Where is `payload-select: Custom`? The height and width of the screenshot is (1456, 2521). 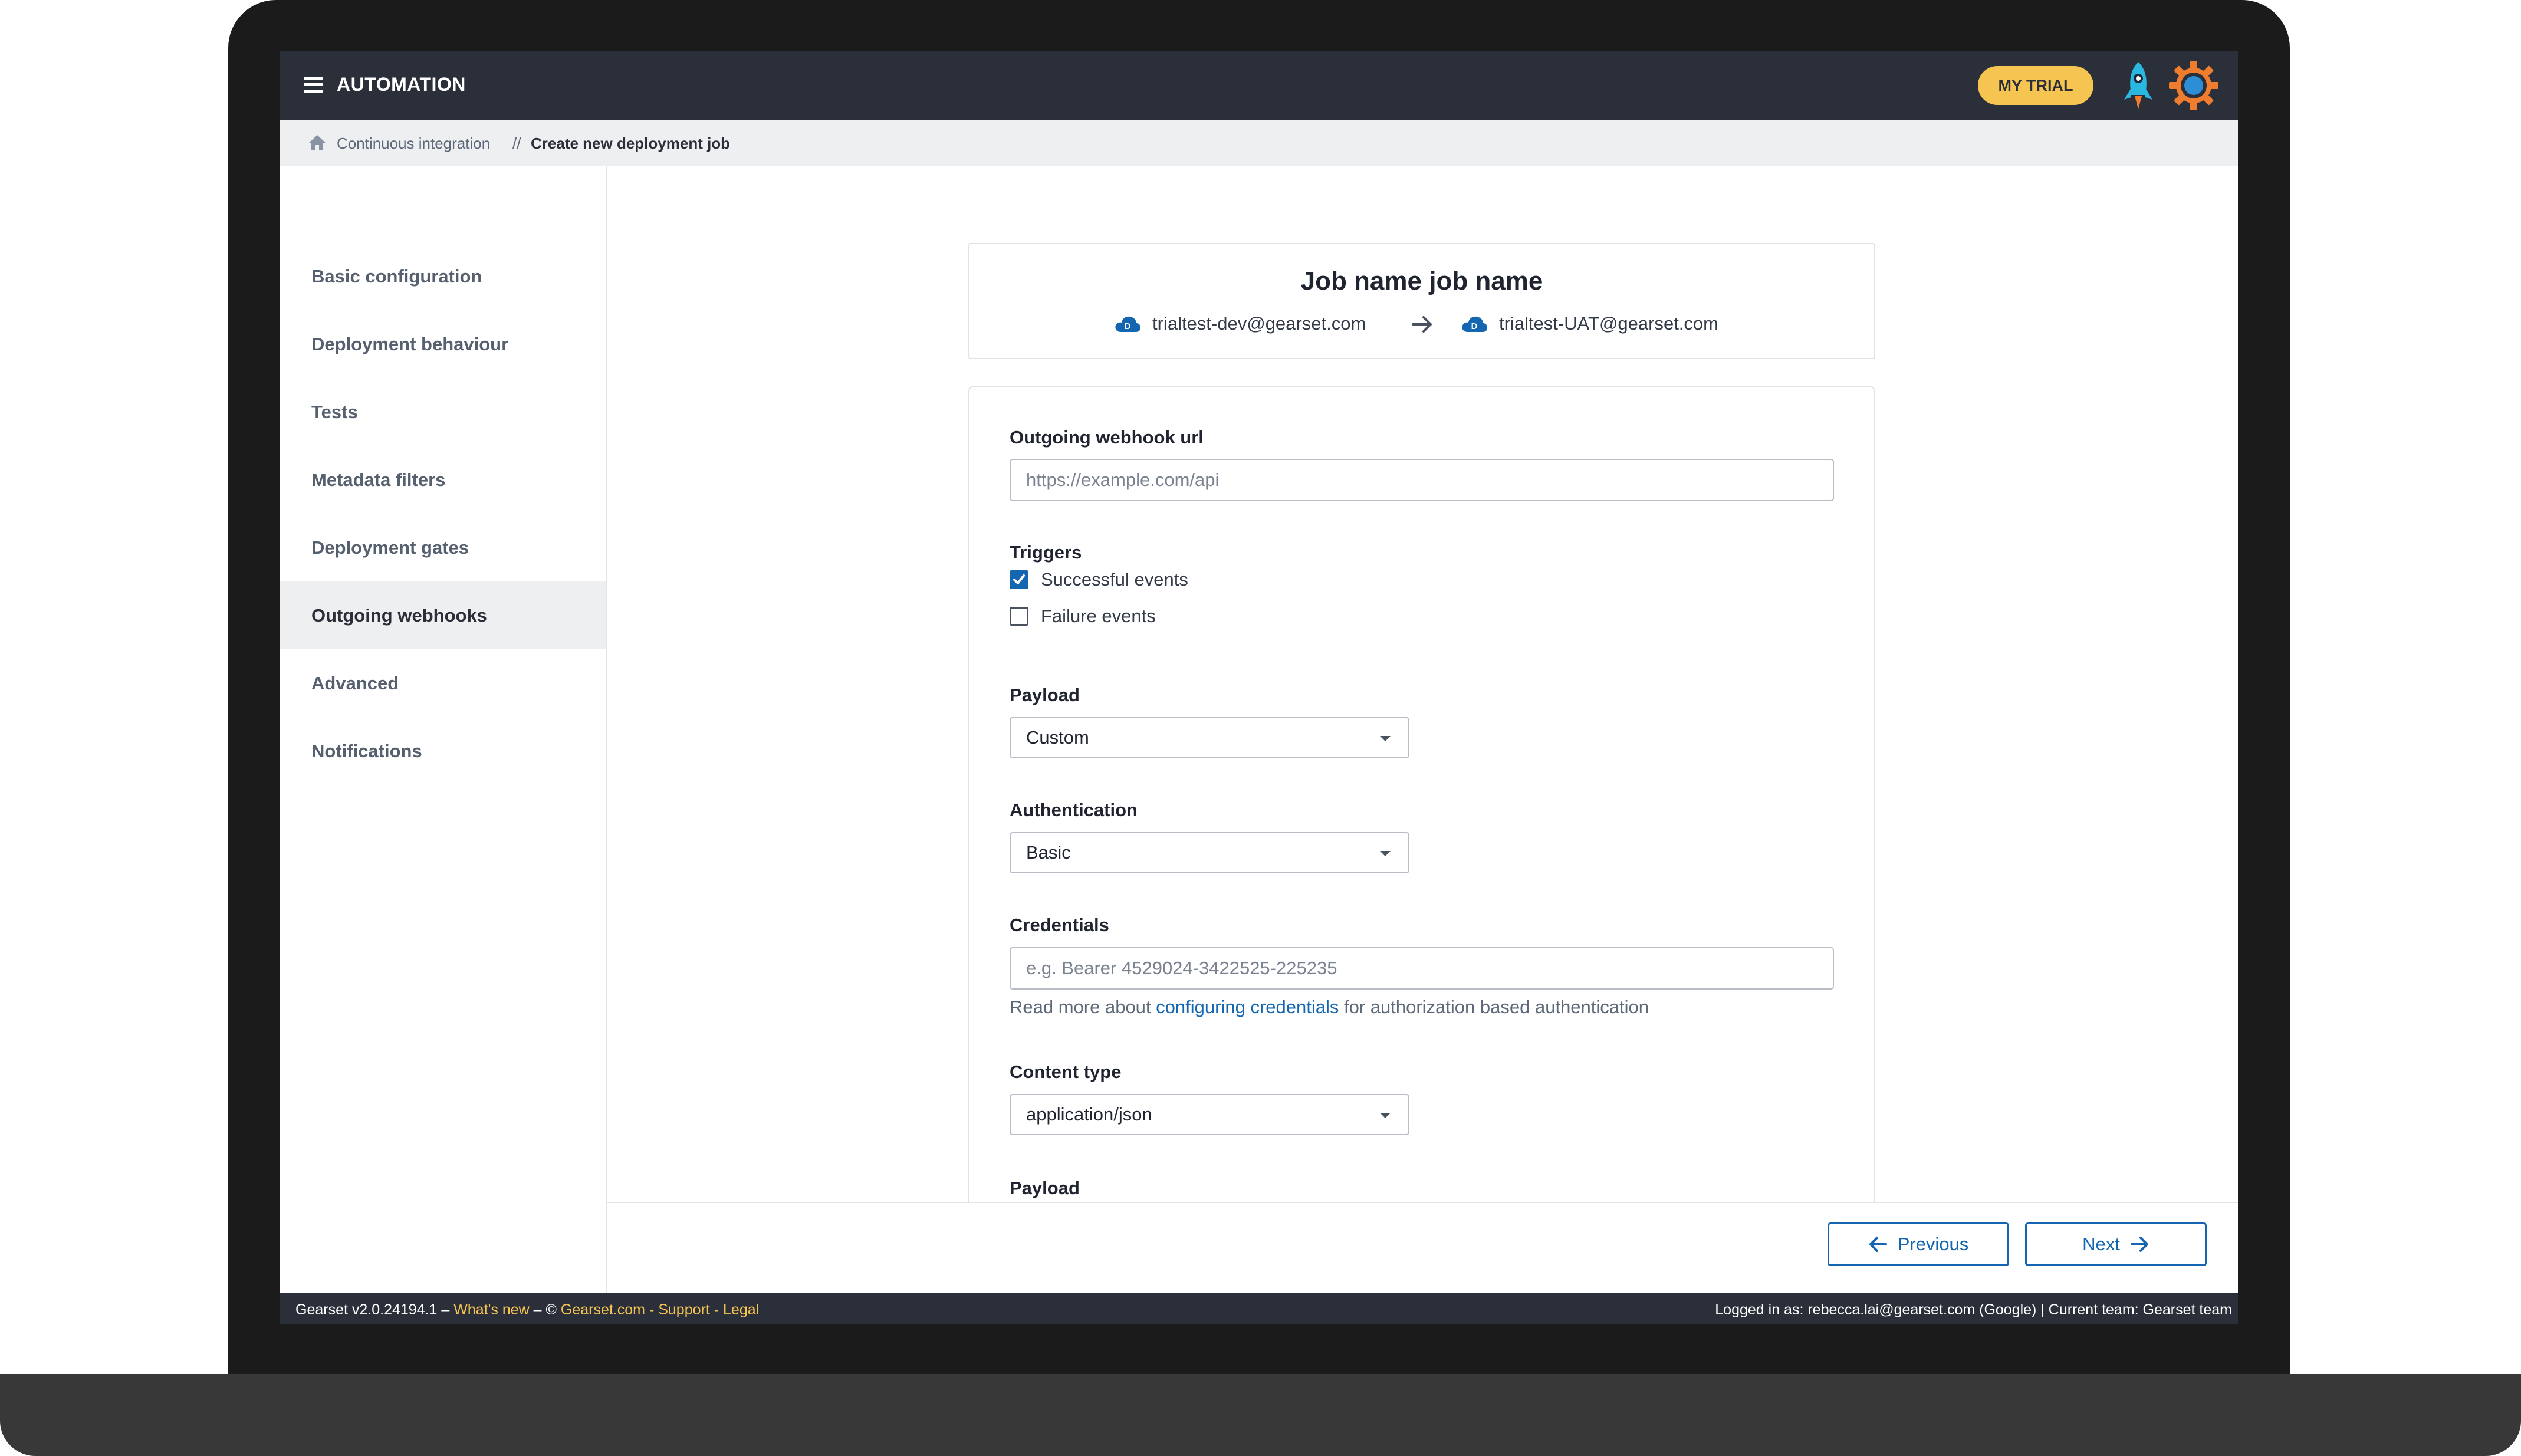
payload-select: Custom is located at coordinates (1209, 737).